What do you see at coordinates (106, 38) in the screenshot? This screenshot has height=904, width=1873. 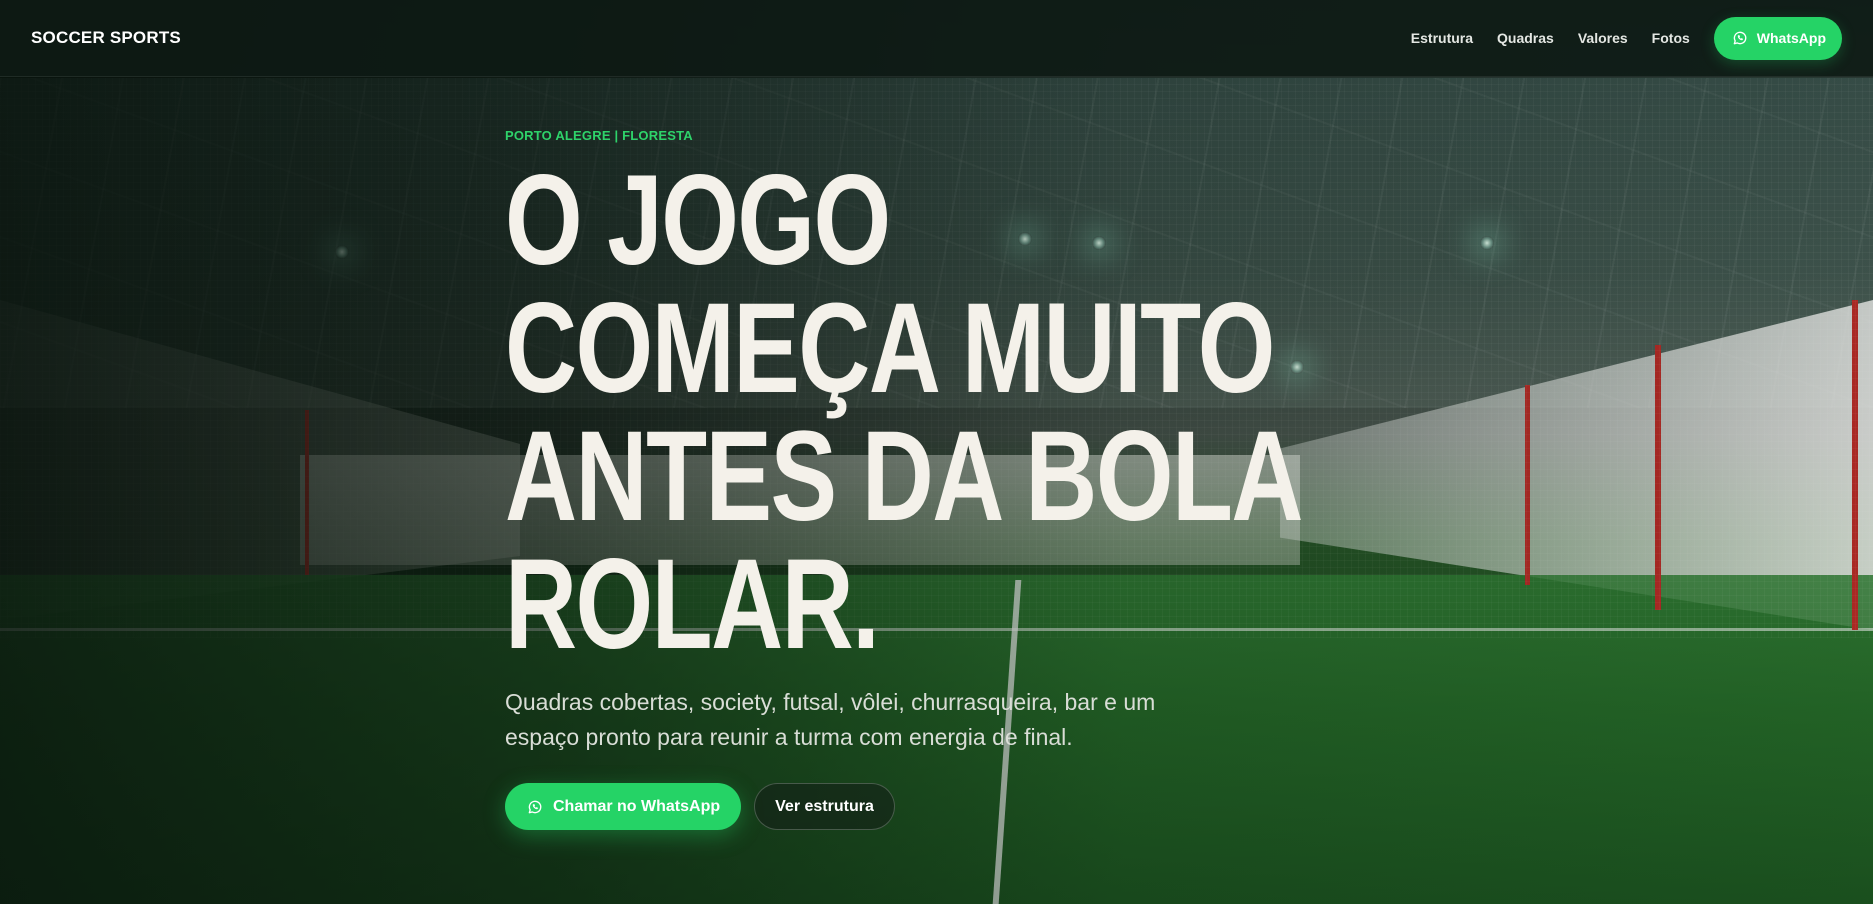 I see `brand-logo: SOCCER SPORTS` at bounding box center [106, 38].